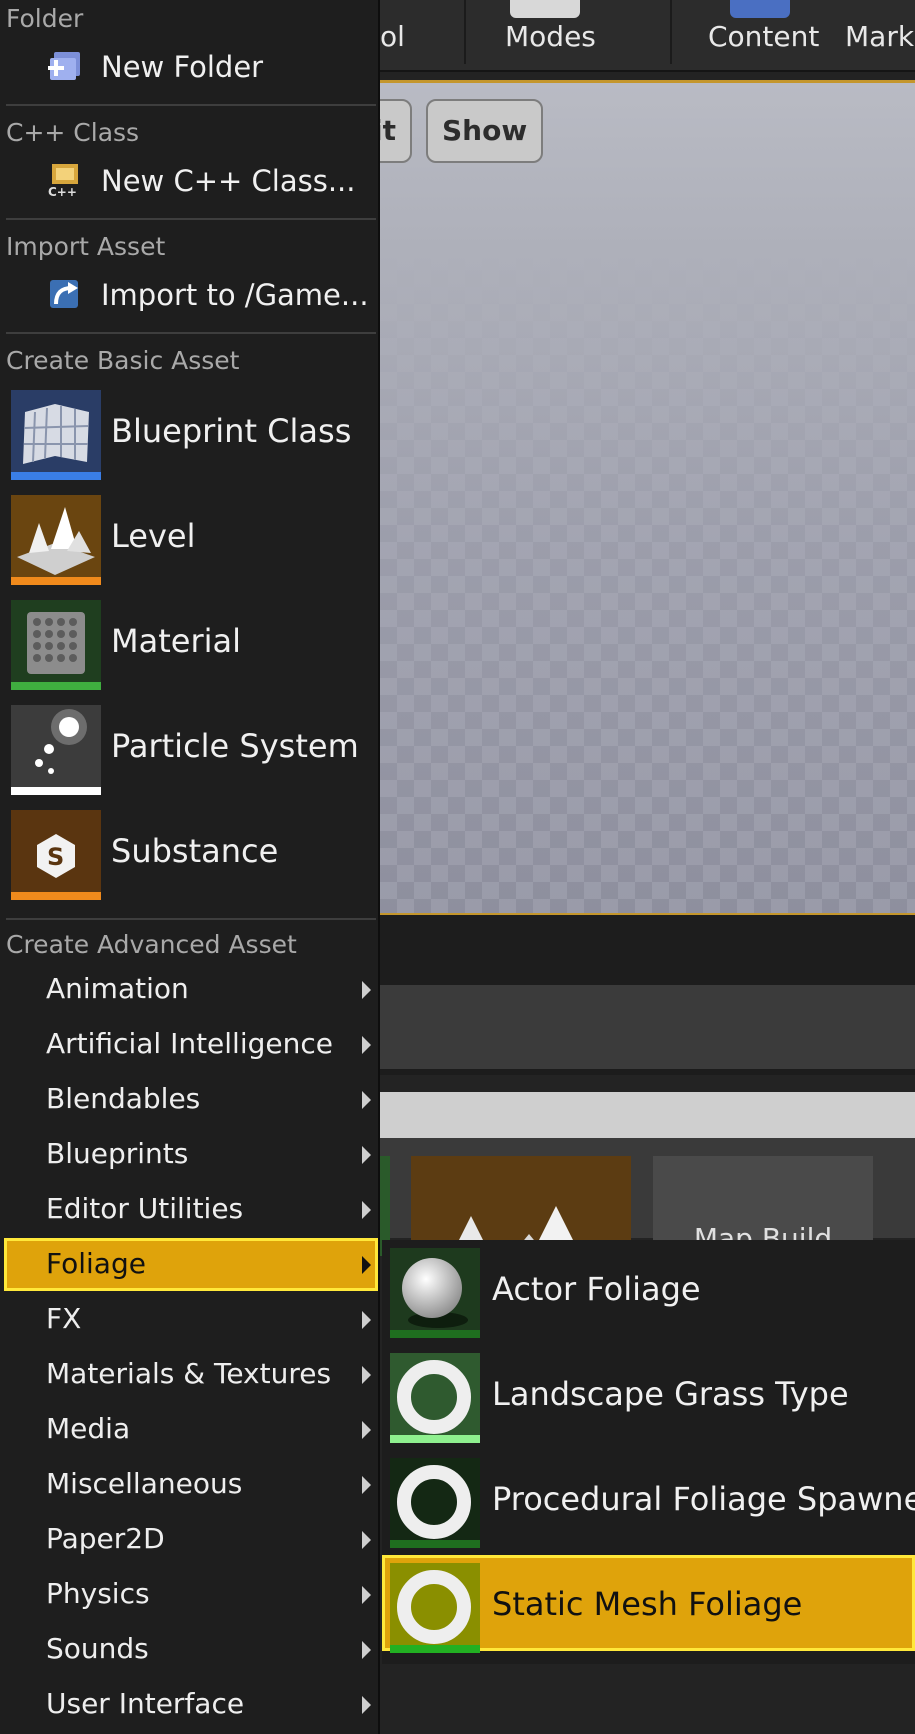  I want to click on section-header-folder: Folder, so click(45, 18).